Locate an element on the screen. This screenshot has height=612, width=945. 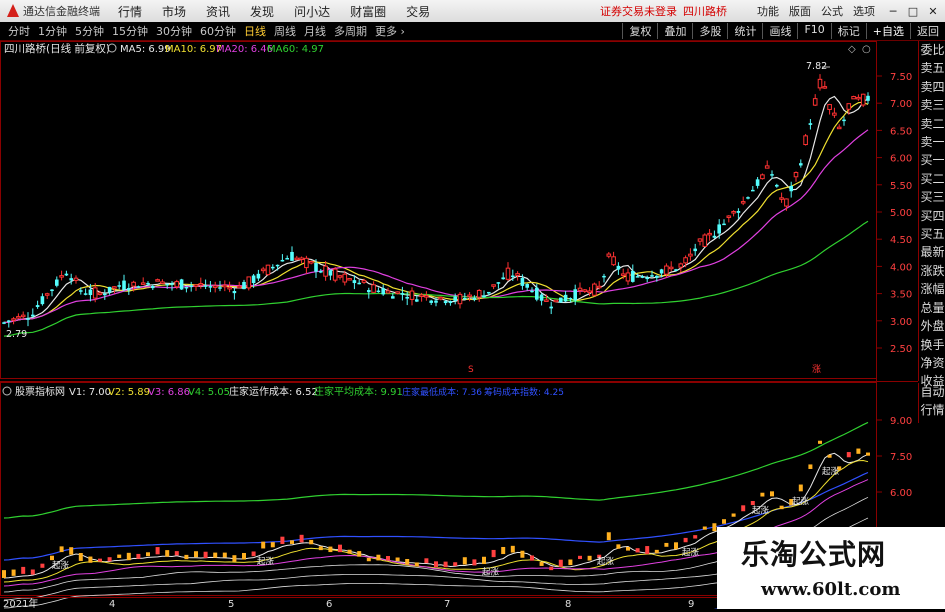
tool-statistics: 统计 is located at coordinates (744, 31).